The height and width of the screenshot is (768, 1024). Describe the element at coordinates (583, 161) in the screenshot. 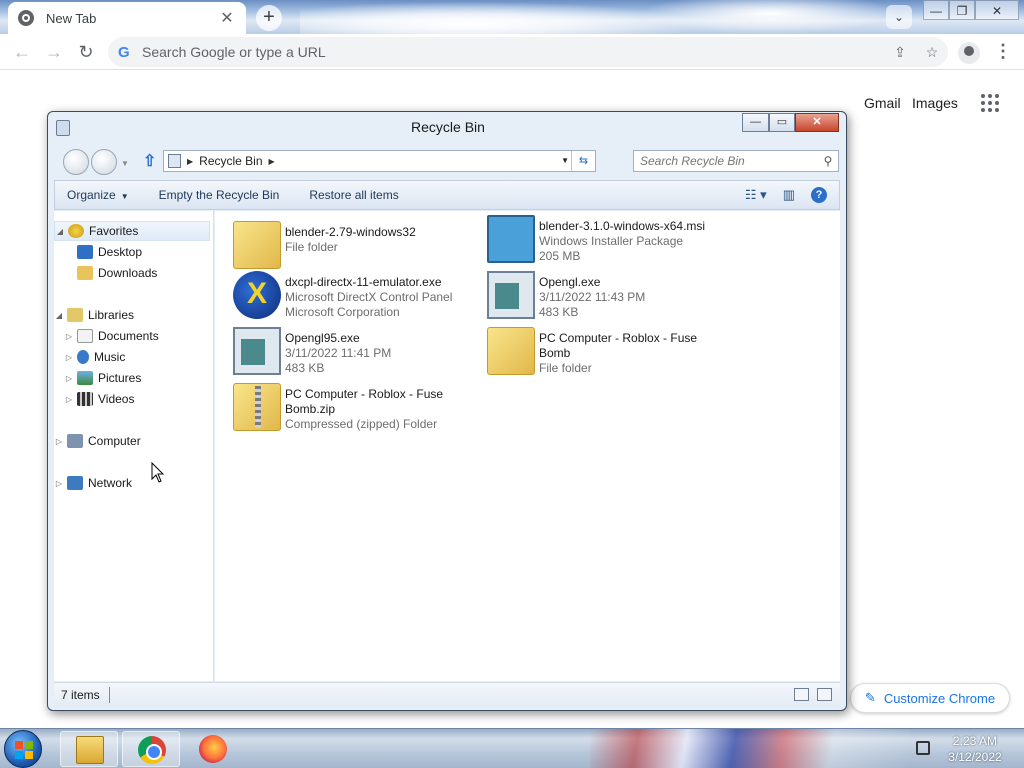

I see `refresh-icon: ⇆` at that location.